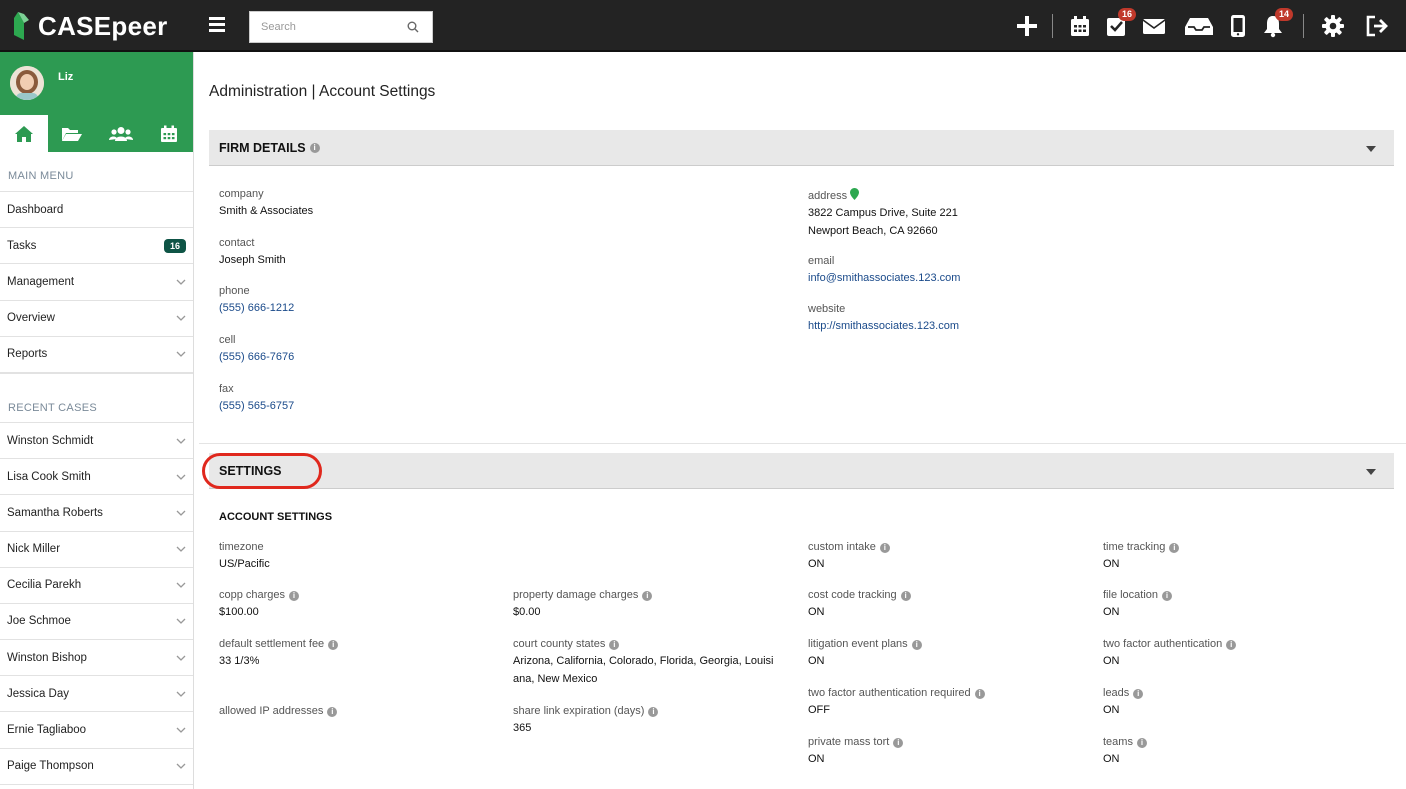 The width and height of the screenshot is (1406, 789). Describe the element at coordinates (855, 194) in the screenshot. I see `map-pin-icon` at that location.